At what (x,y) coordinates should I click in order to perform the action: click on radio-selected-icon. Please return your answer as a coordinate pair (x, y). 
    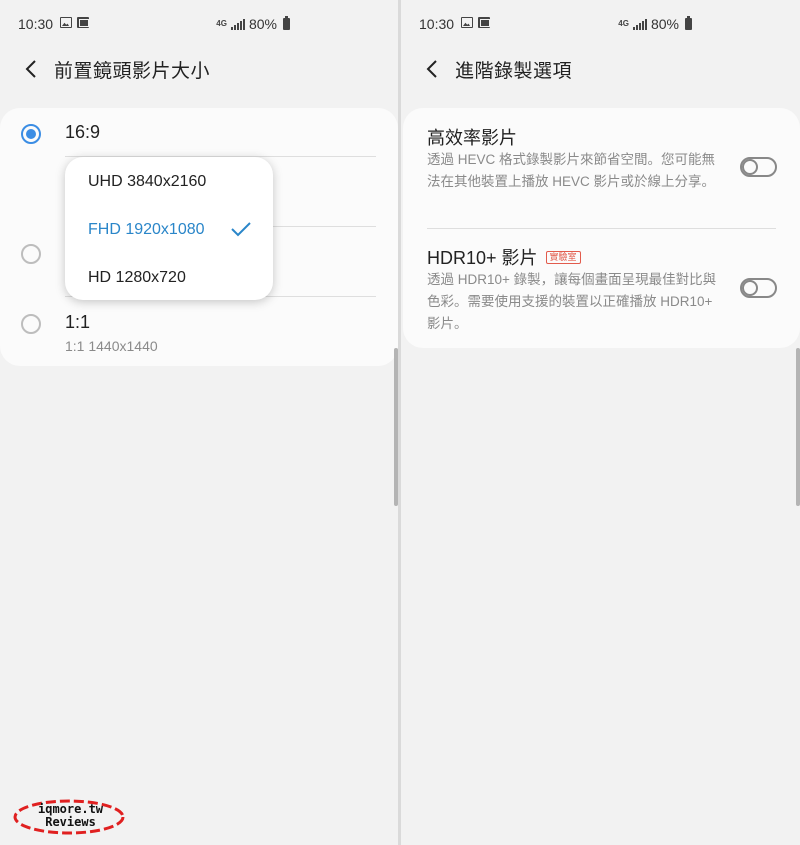
    Looking at the image, I should click on (31, 134).